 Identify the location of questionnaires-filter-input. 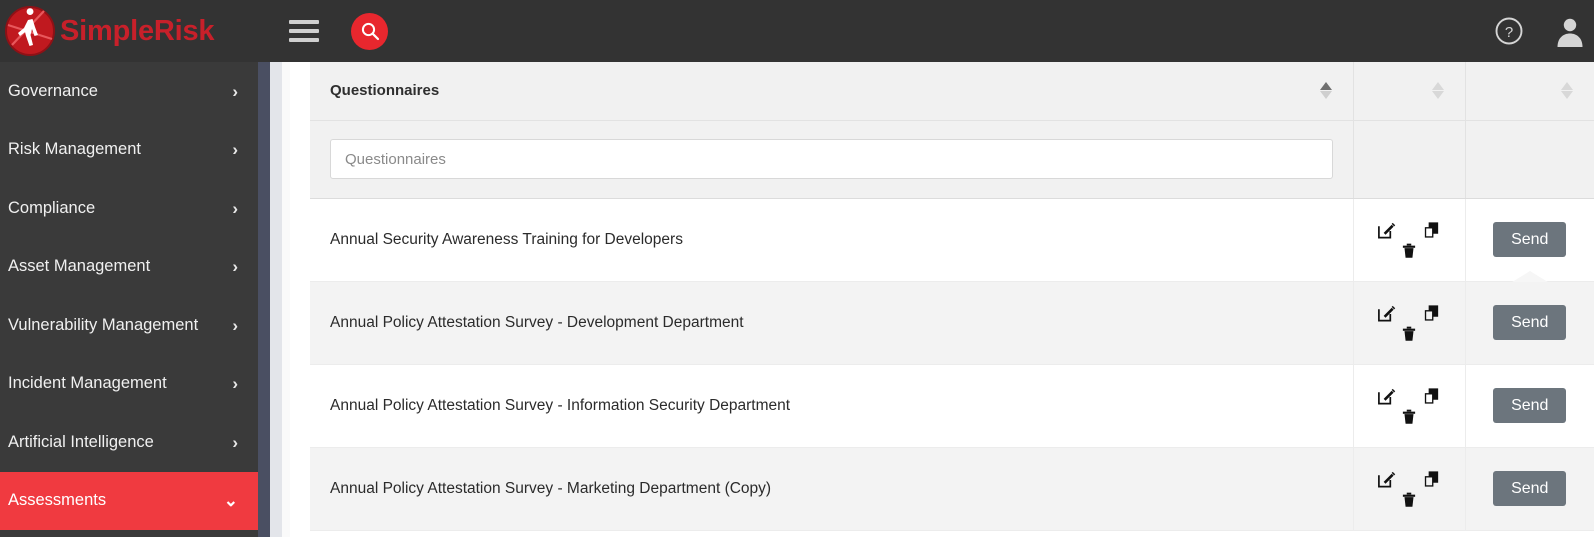
(831, 159).